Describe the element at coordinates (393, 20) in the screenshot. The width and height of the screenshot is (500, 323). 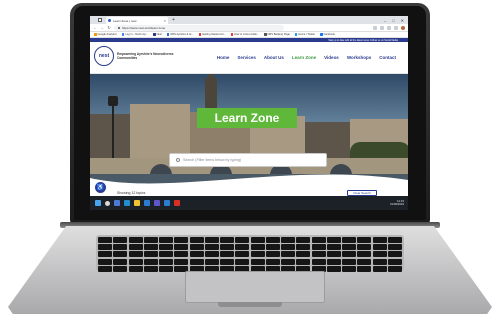
I see `maximize-icon: □` at that location.